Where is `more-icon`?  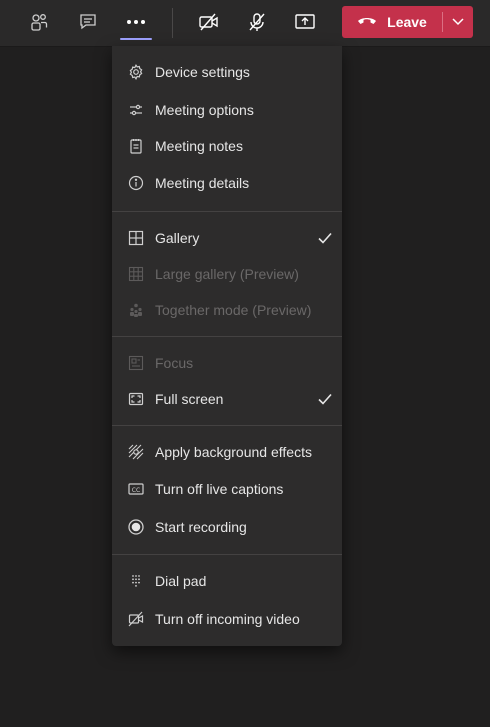
more-icon is located at coordinates (136, 22).